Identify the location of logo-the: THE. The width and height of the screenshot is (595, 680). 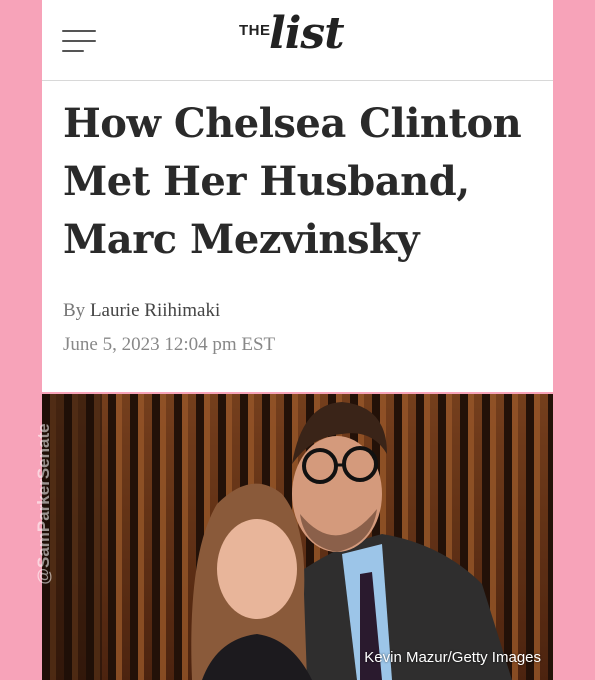
(255, 30).